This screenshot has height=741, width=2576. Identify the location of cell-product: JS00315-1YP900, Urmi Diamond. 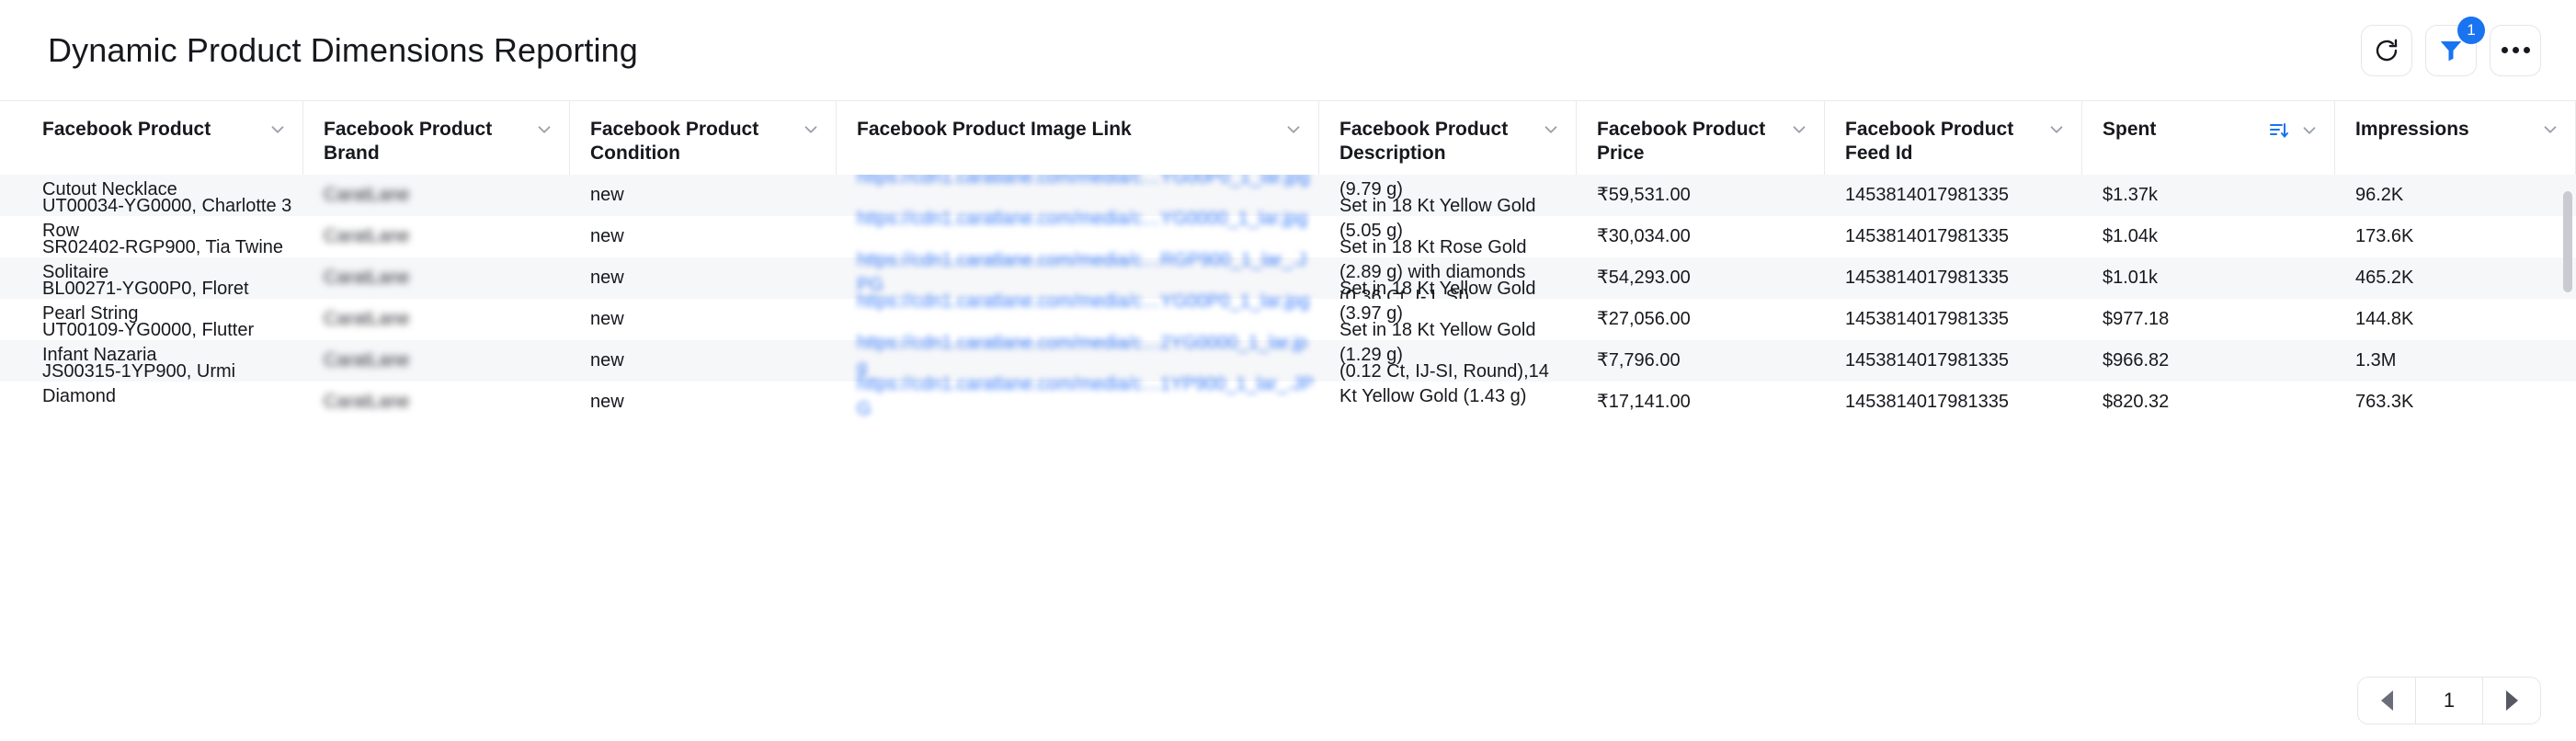
(151, 392).